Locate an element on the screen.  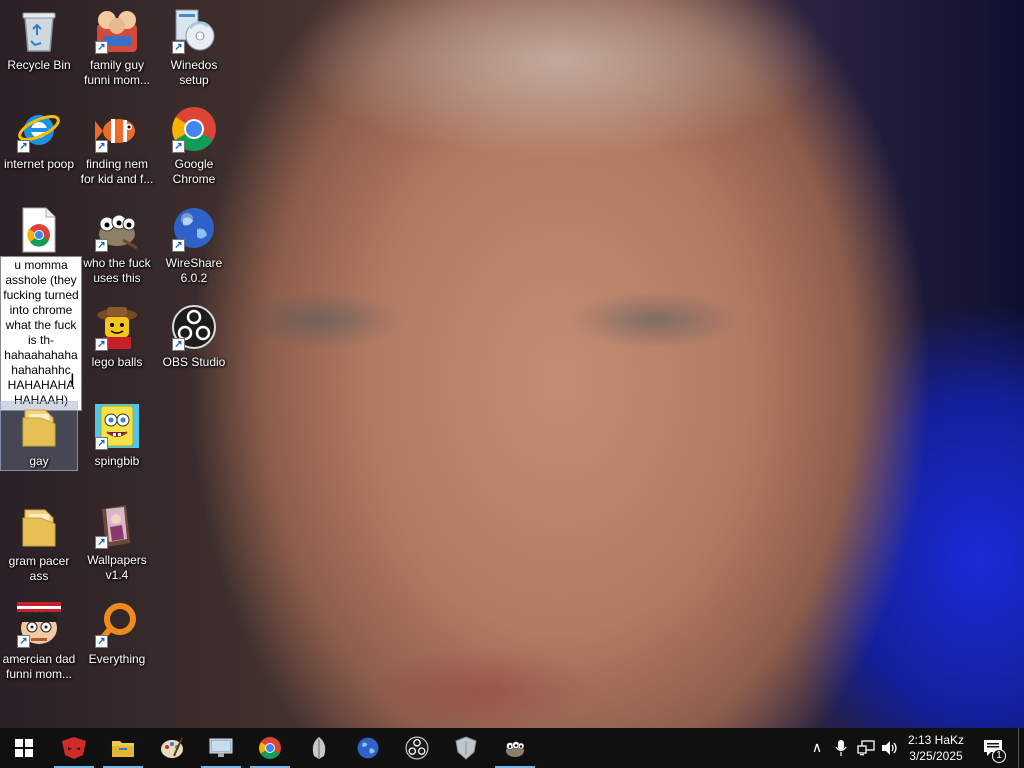
obs-icon: ↗ is located at coordinates (194, 327).